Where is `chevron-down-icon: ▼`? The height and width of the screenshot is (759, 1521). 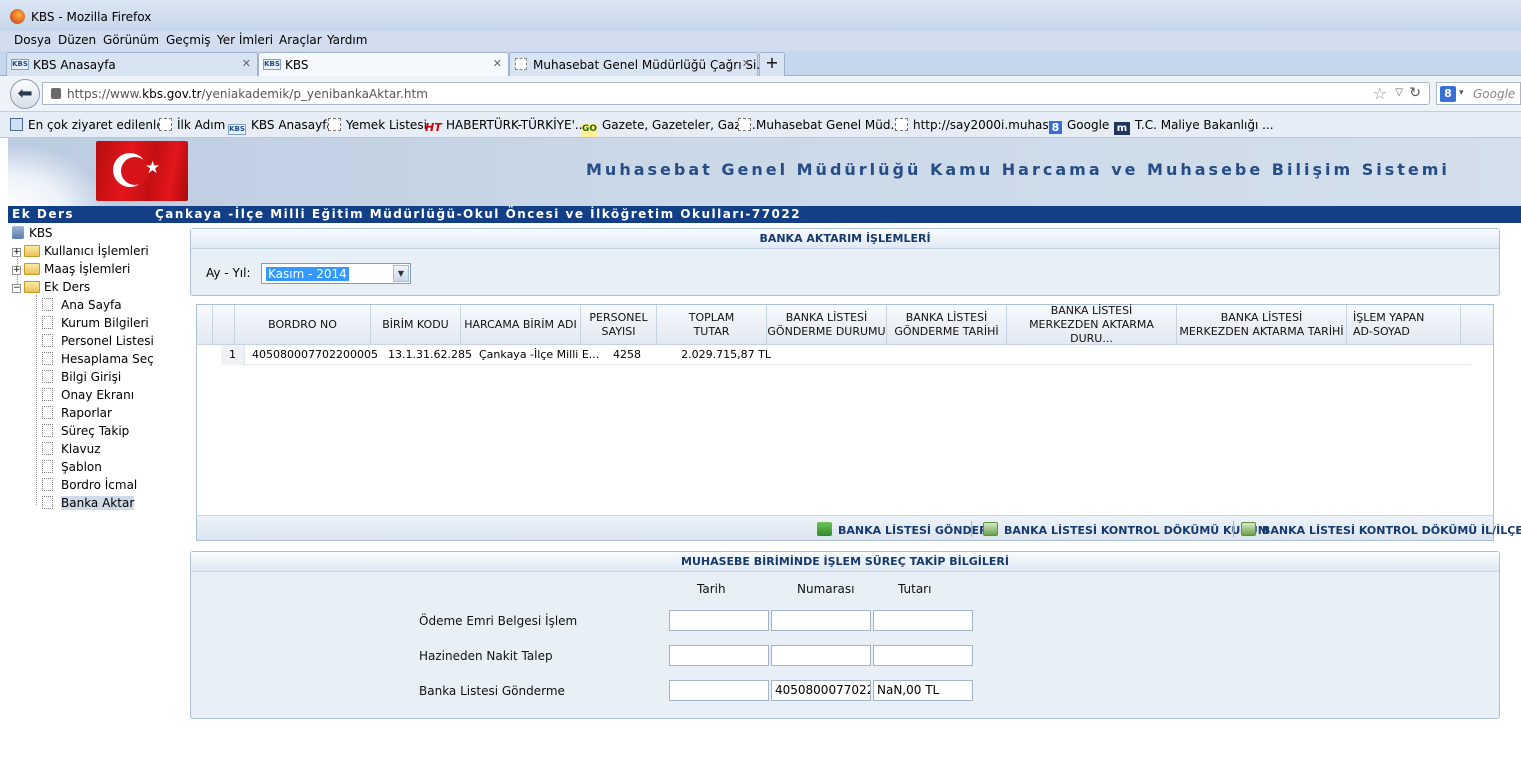
chevron-down-icon: ▼ is located at coordinates (401, 273).